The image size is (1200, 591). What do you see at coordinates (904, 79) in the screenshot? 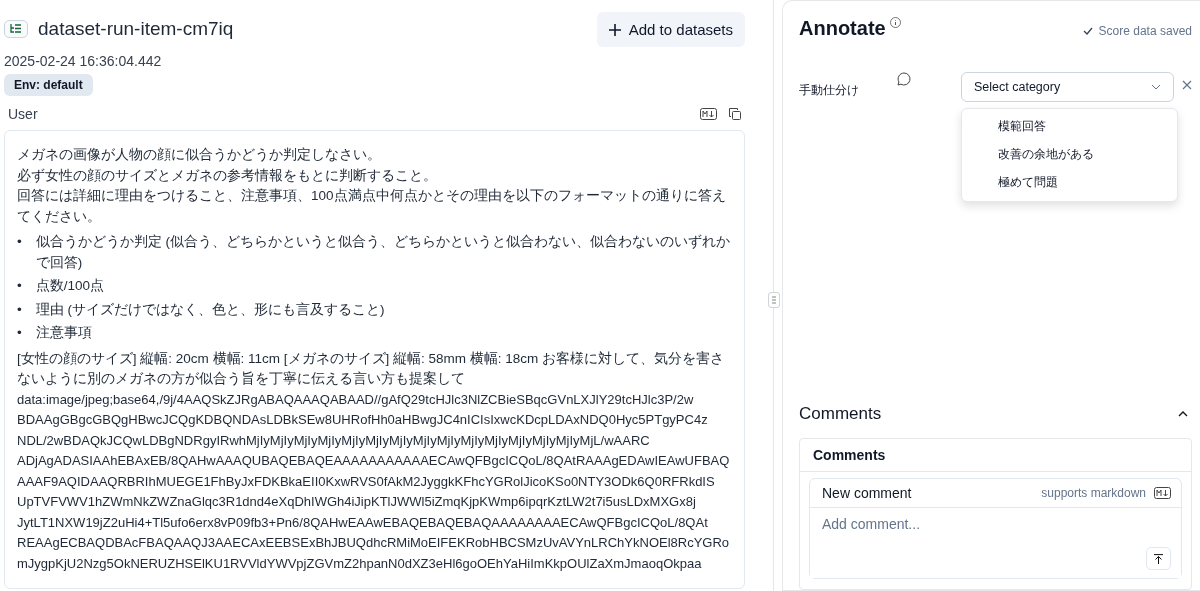
I see `comment-icon` at bounding box center [904, 79].